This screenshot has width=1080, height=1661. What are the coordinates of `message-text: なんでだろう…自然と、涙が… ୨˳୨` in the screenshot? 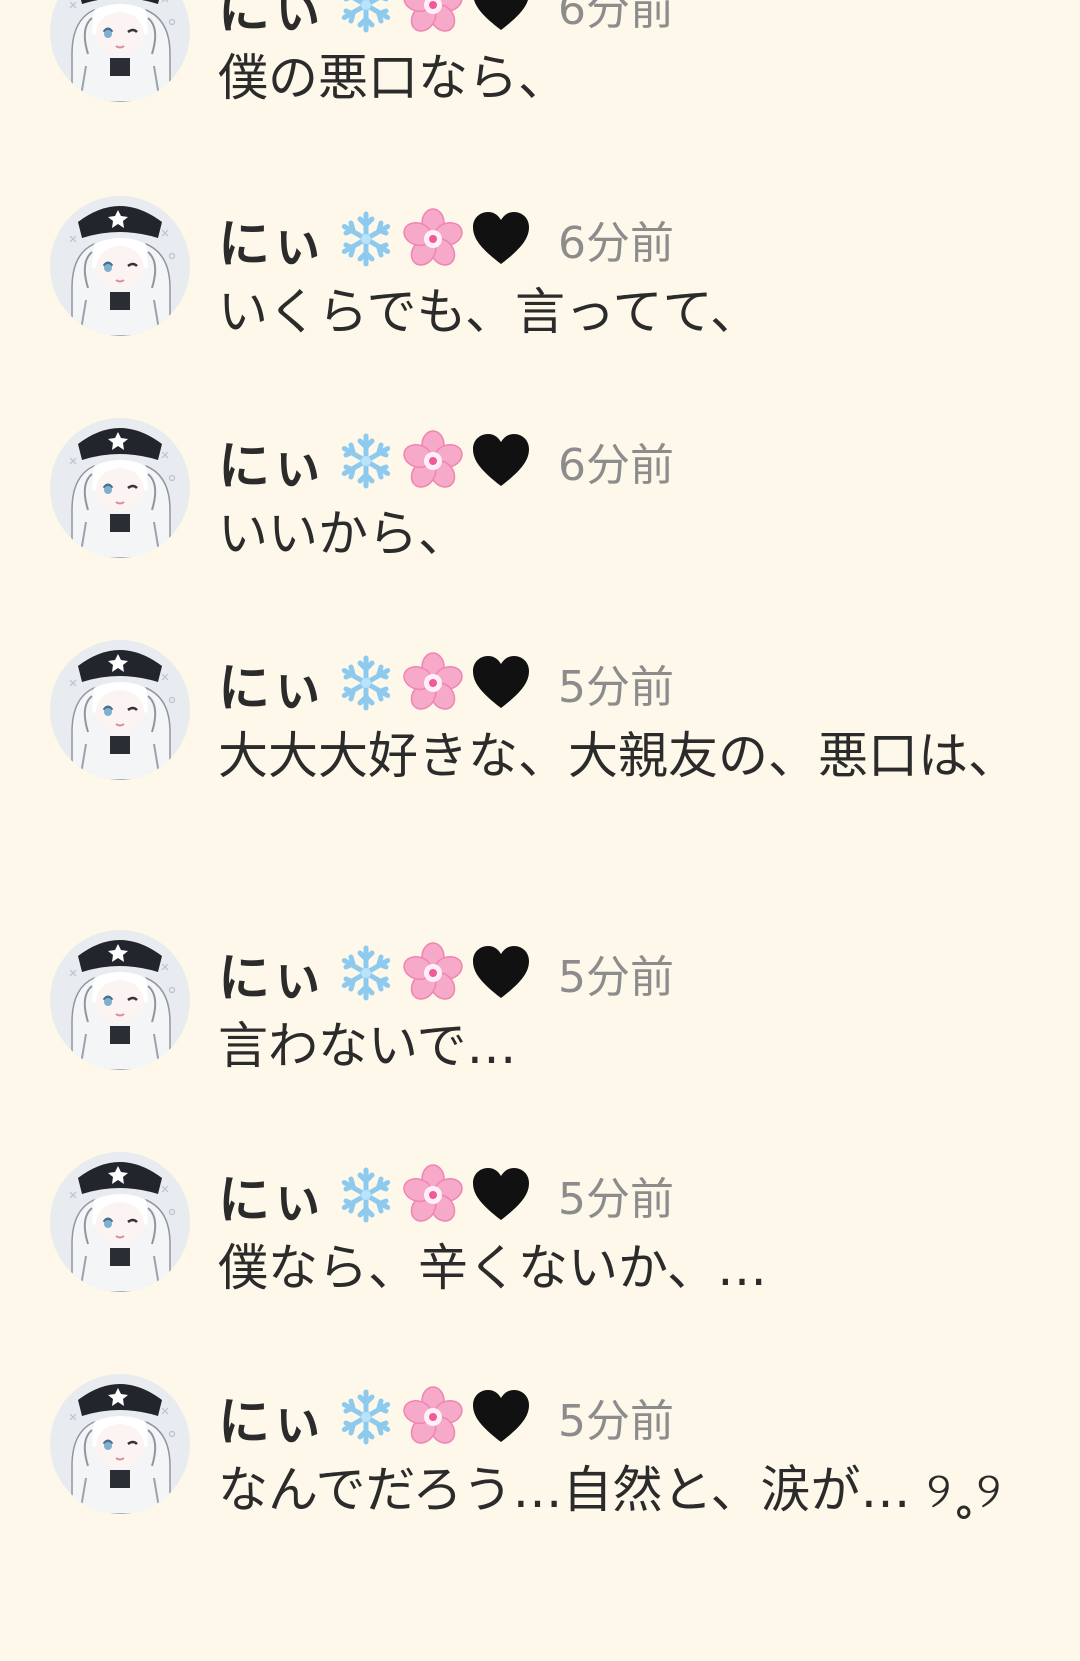 It's located at (610, 1490).